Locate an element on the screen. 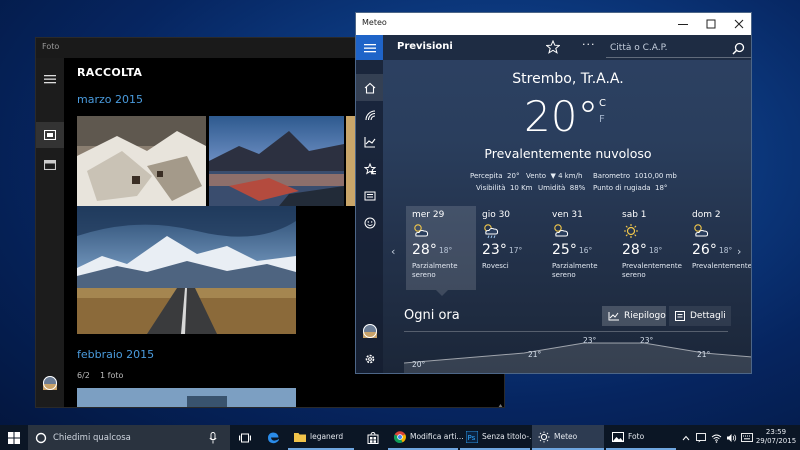 This screenshot has width=800, height=450. weather-icon is located at coordinates (544, 436).